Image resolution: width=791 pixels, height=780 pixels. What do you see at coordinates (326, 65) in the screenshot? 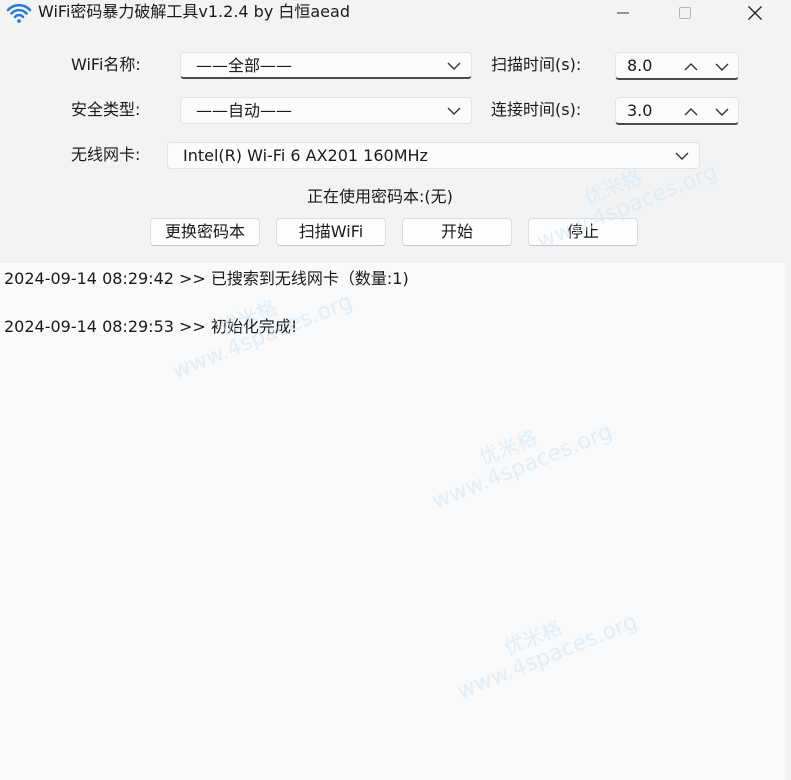
I see `wifi-name-select: ——全部——` at bounding box center [326, 65].